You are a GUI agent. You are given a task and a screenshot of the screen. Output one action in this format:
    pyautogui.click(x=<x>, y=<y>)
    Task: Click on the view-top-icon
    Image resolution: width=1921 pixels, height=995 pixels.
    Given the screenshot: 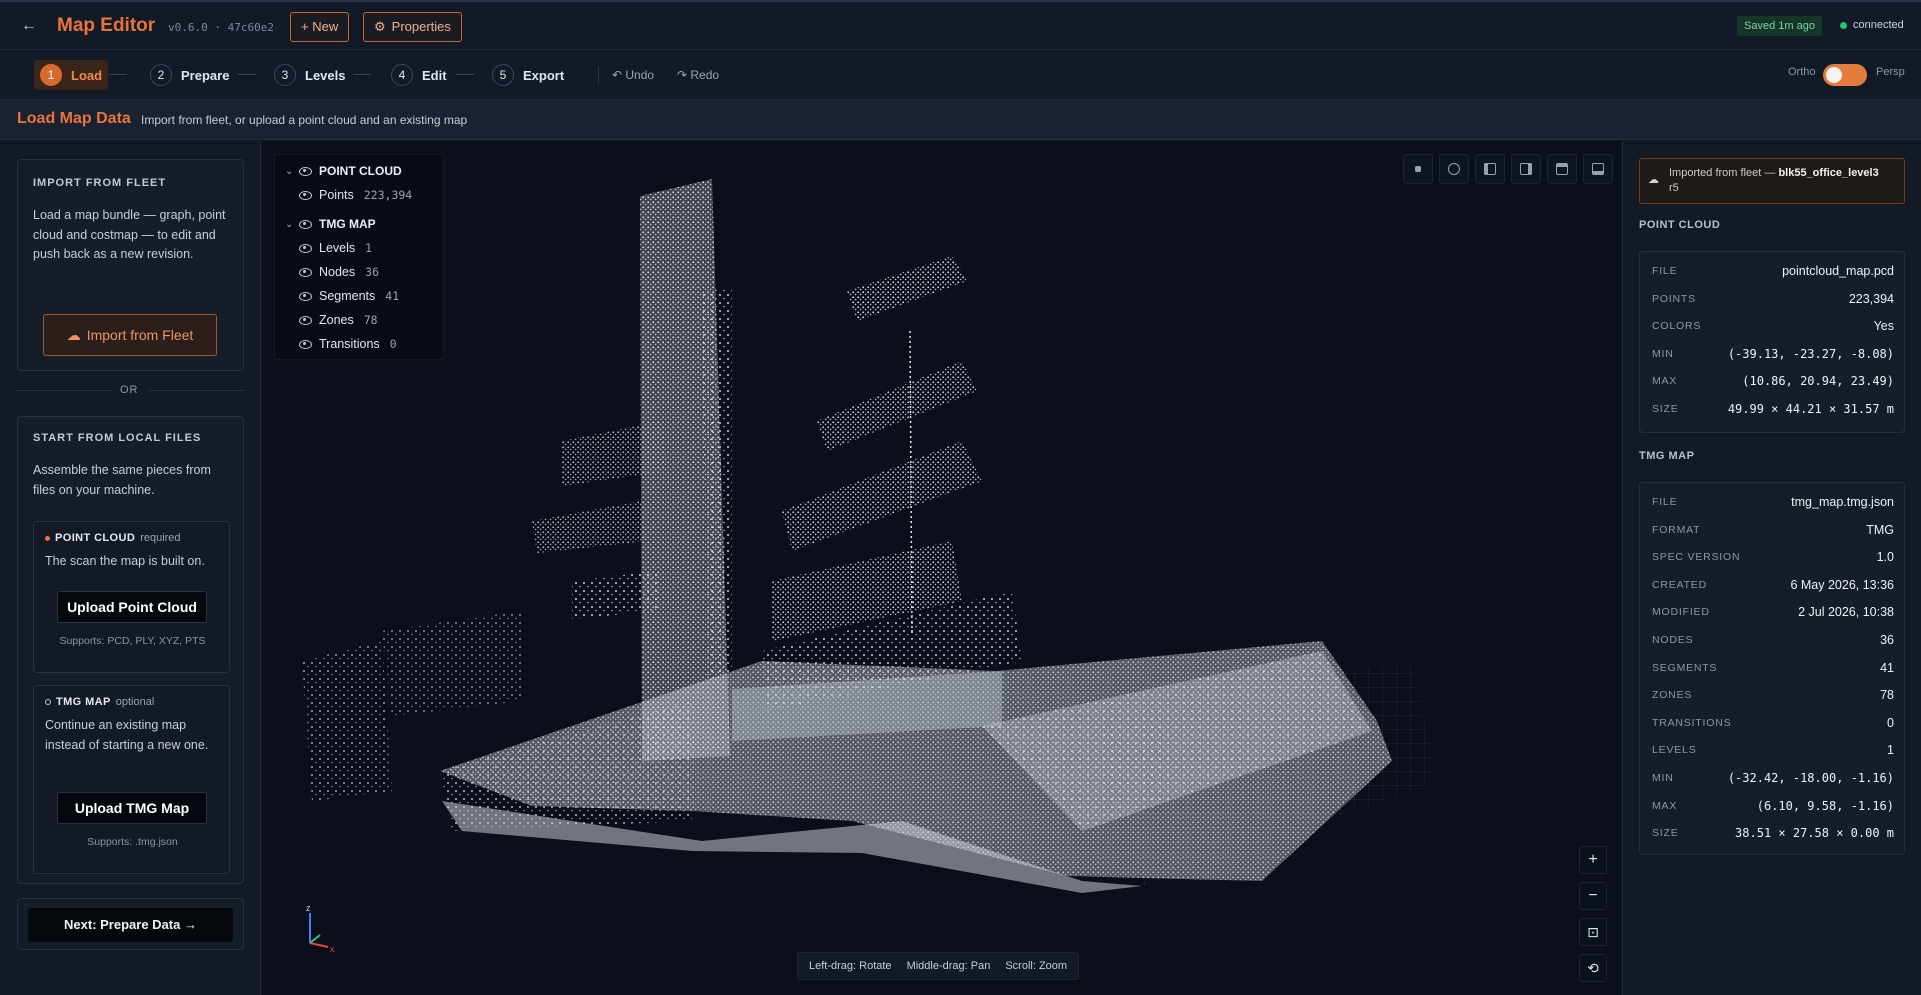 What is the action you would take?
    pyautogui.click(x=1562, y=169)
    